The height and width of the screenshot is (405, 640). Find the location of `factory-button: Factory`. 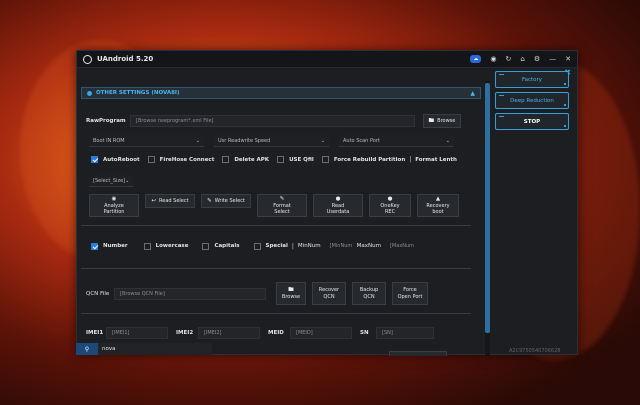

factory-button: Factory is located at coordinates (532, 79).